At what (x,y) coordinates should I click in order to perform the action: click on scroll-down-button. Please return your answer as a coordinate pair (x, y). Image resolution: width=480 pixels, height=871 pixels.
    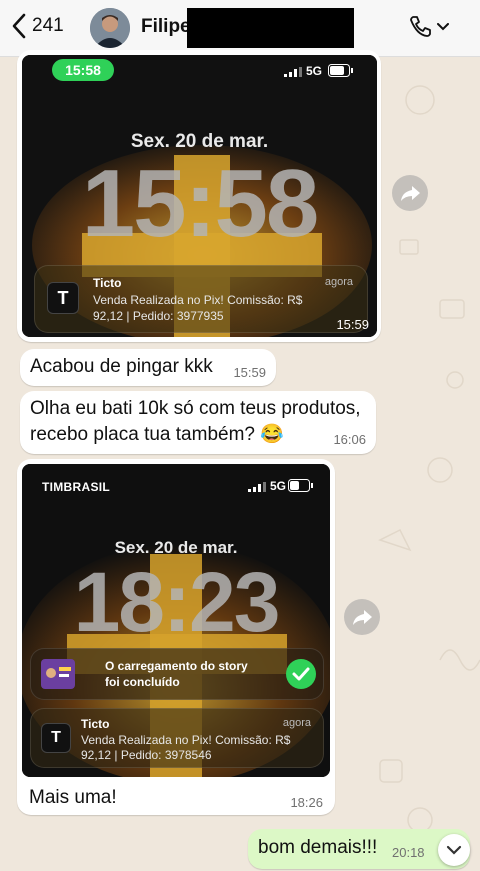
    Looking at the image, I should click on (454, 850).